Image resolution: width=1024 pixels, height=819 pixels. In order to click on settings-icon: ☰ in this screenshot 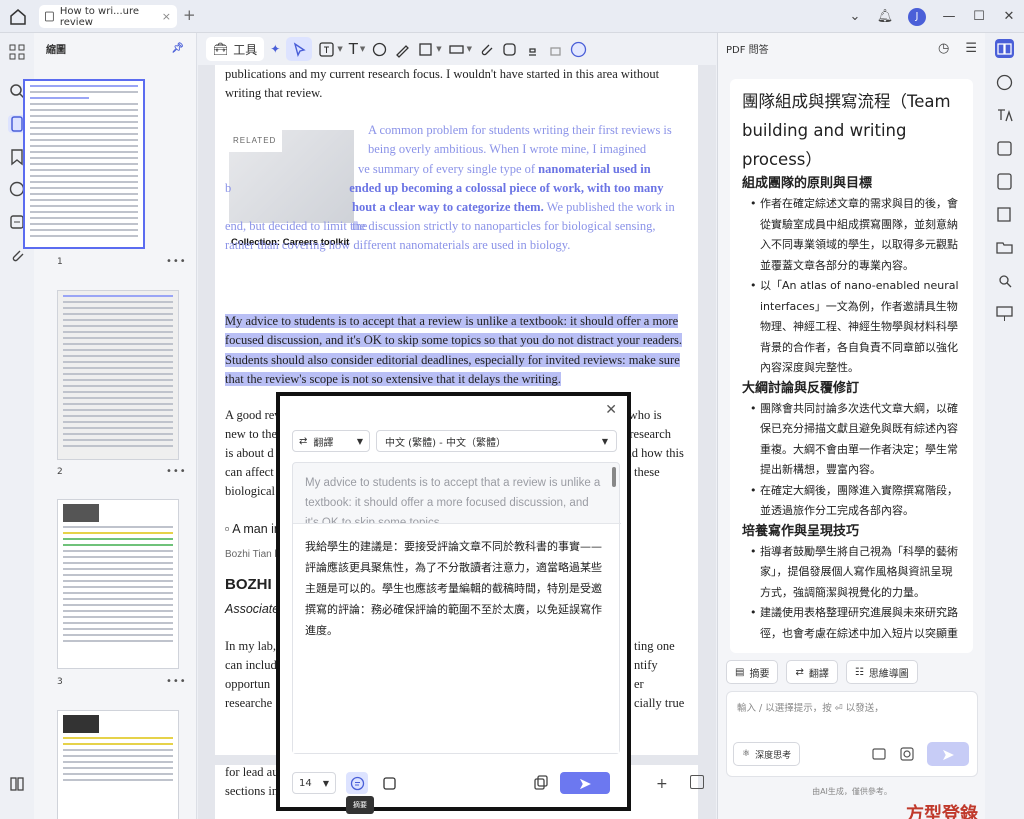, I will do `click(971, 48)`.